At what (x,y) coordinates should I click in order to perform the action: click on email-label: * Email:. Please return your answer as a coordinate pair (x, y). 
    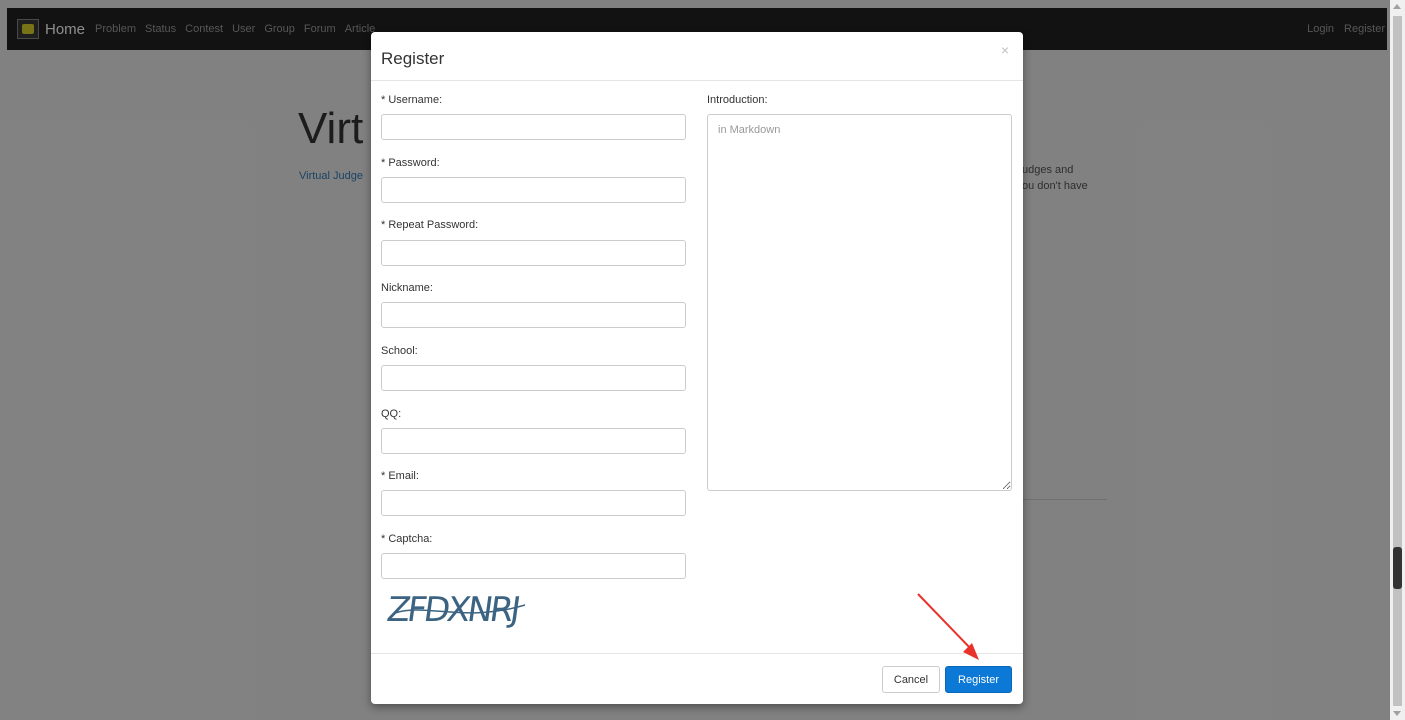
    Looking at the image, I should click on (400, 476).